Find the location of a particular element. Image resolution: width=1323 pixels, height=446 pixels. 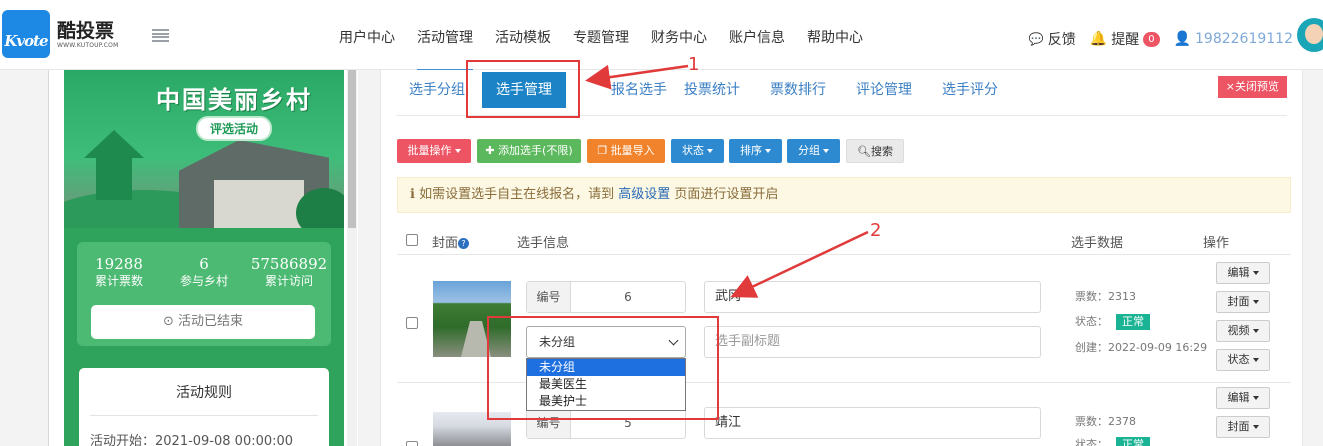

col-contestant-info: 选手信息 is located at coordinates (543, 243).